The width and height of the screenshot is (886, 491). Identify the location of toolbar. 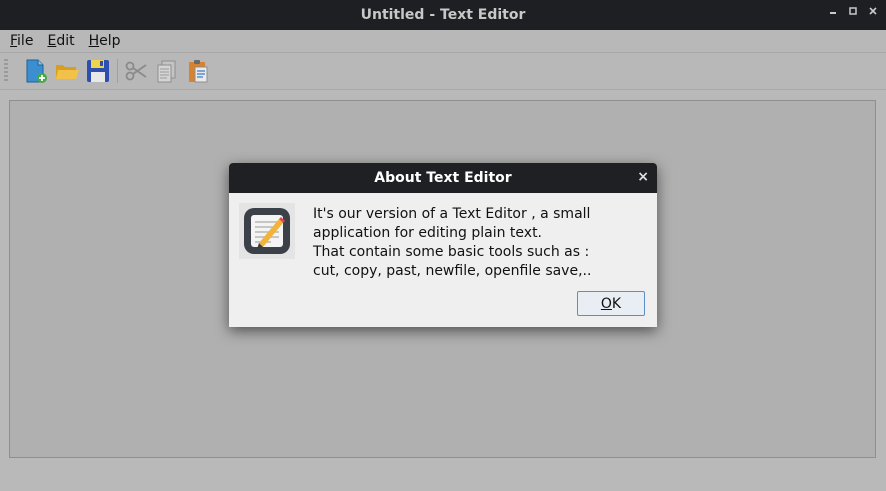
(443, 71).